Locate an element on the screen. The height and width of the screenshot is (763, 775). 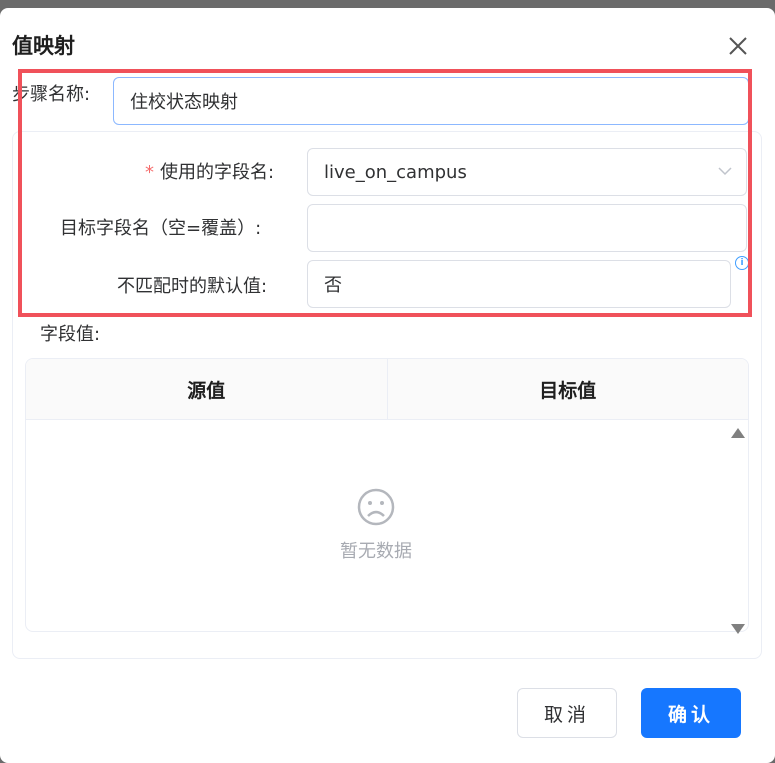
target-field-input is located at coordinates (527, 228).